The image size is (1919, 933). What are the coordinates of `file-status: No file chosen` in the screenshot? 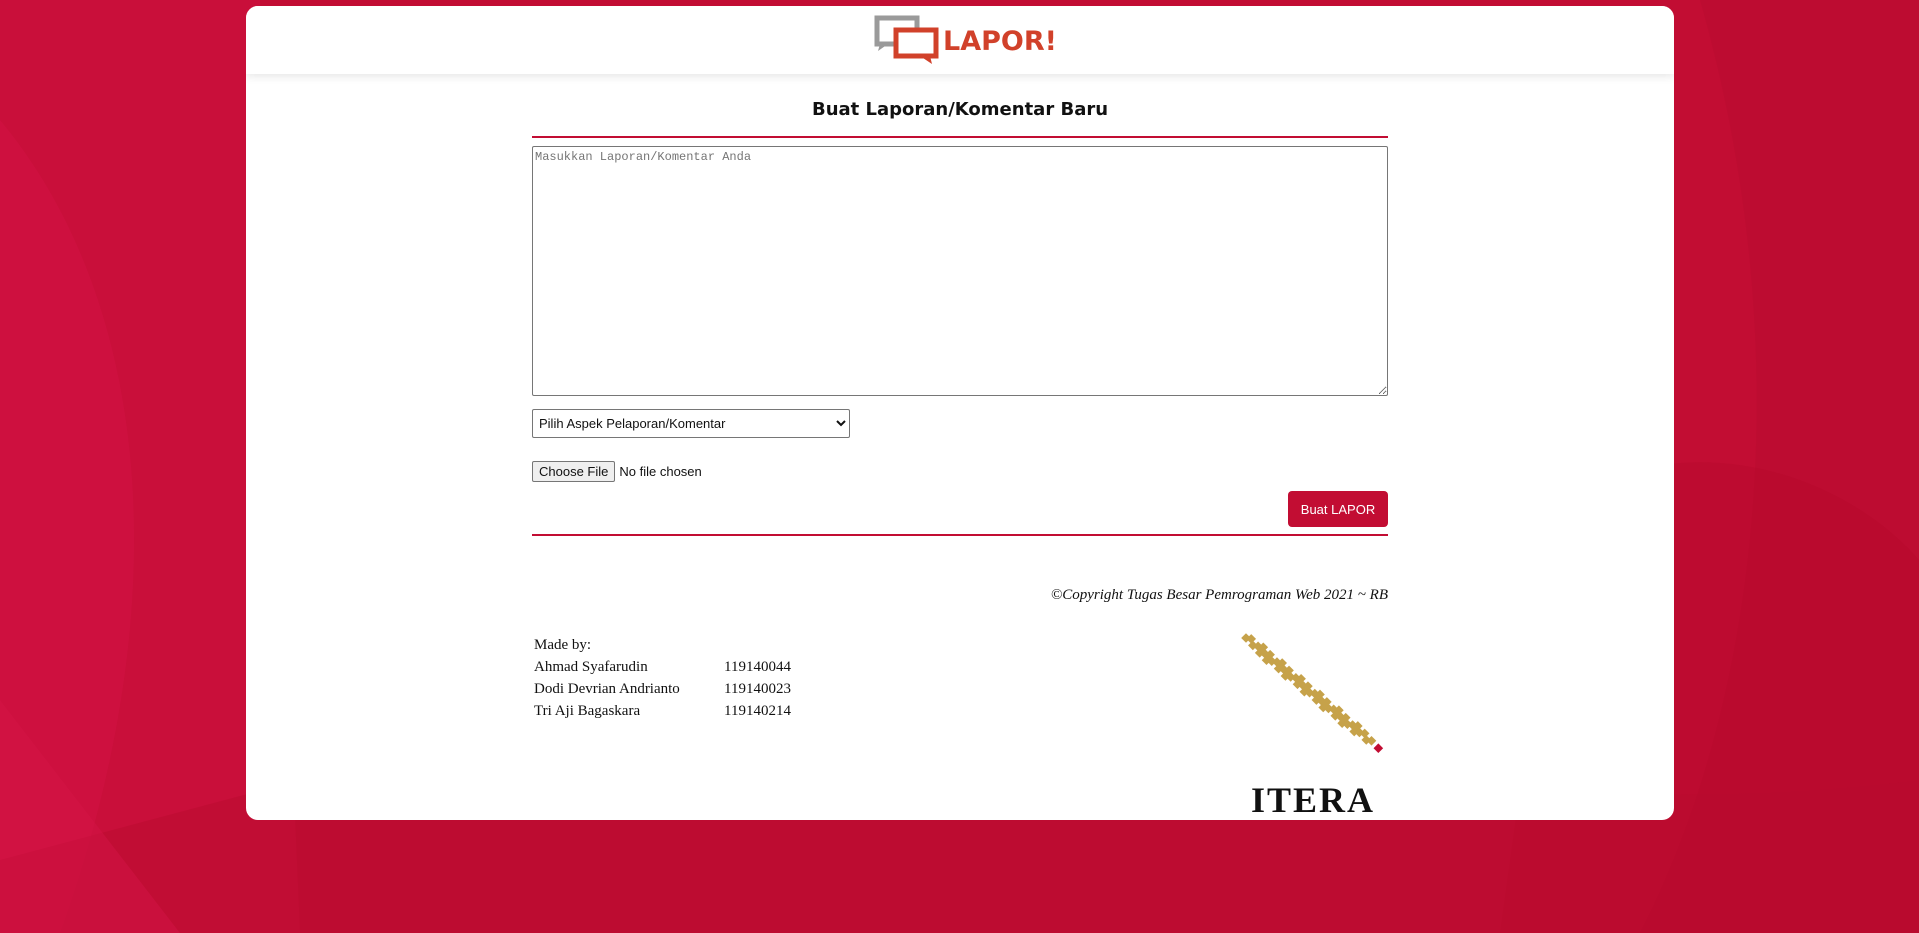 It's located at (660, 471).